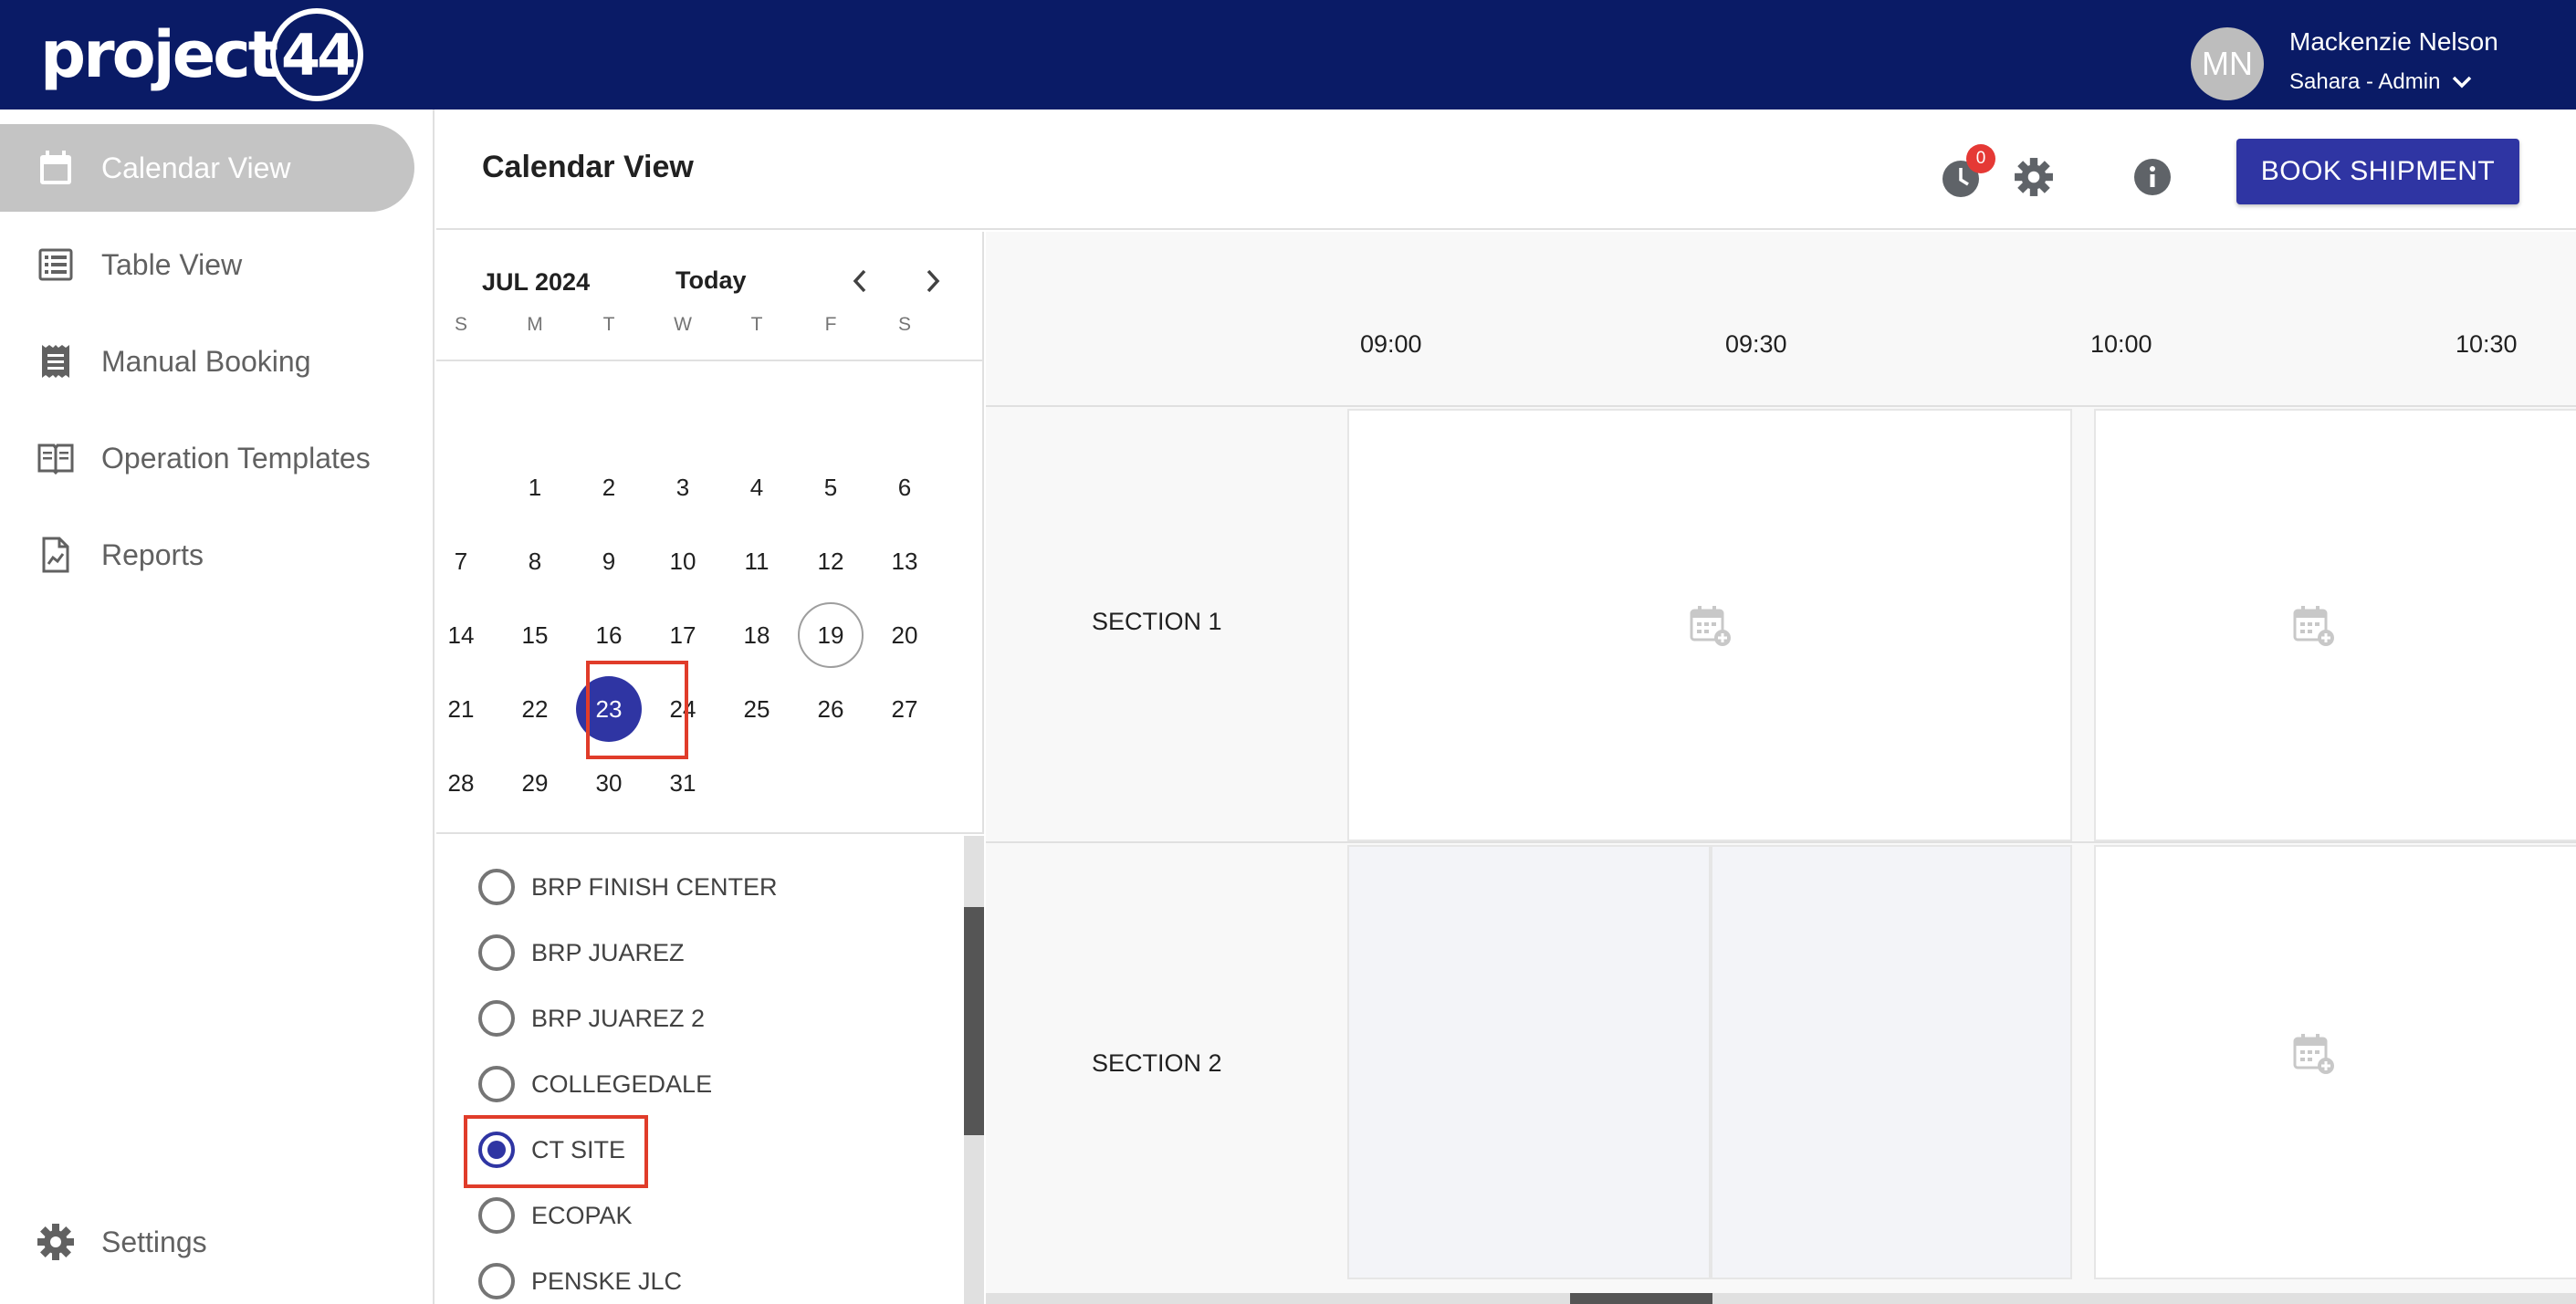 This screenshot has width=2576, height=1304. Describe the element at coordinates (154, 1241) in the screenshot. I see `sidebar-item-label: Settings` at that location.